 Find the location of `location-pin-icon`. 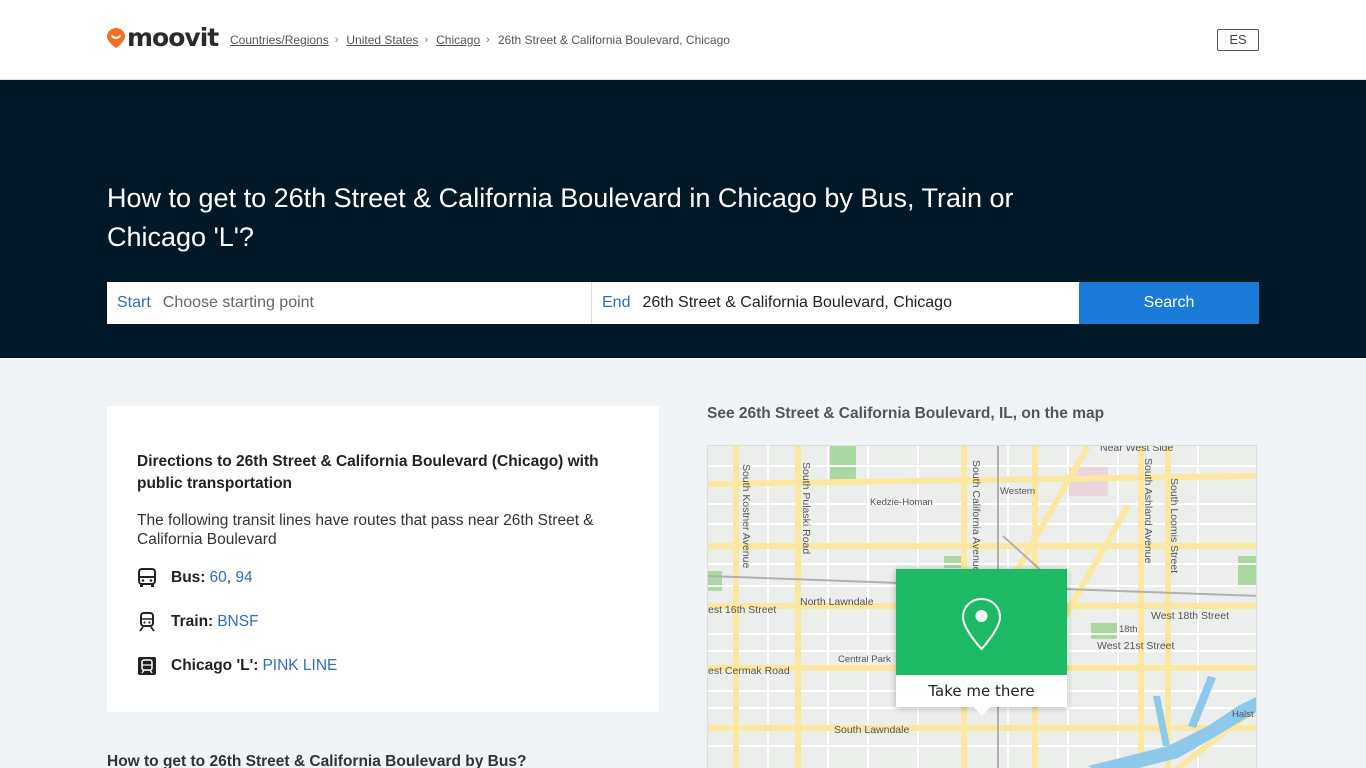

location-pin-icon is located at coordinates (981, 624).